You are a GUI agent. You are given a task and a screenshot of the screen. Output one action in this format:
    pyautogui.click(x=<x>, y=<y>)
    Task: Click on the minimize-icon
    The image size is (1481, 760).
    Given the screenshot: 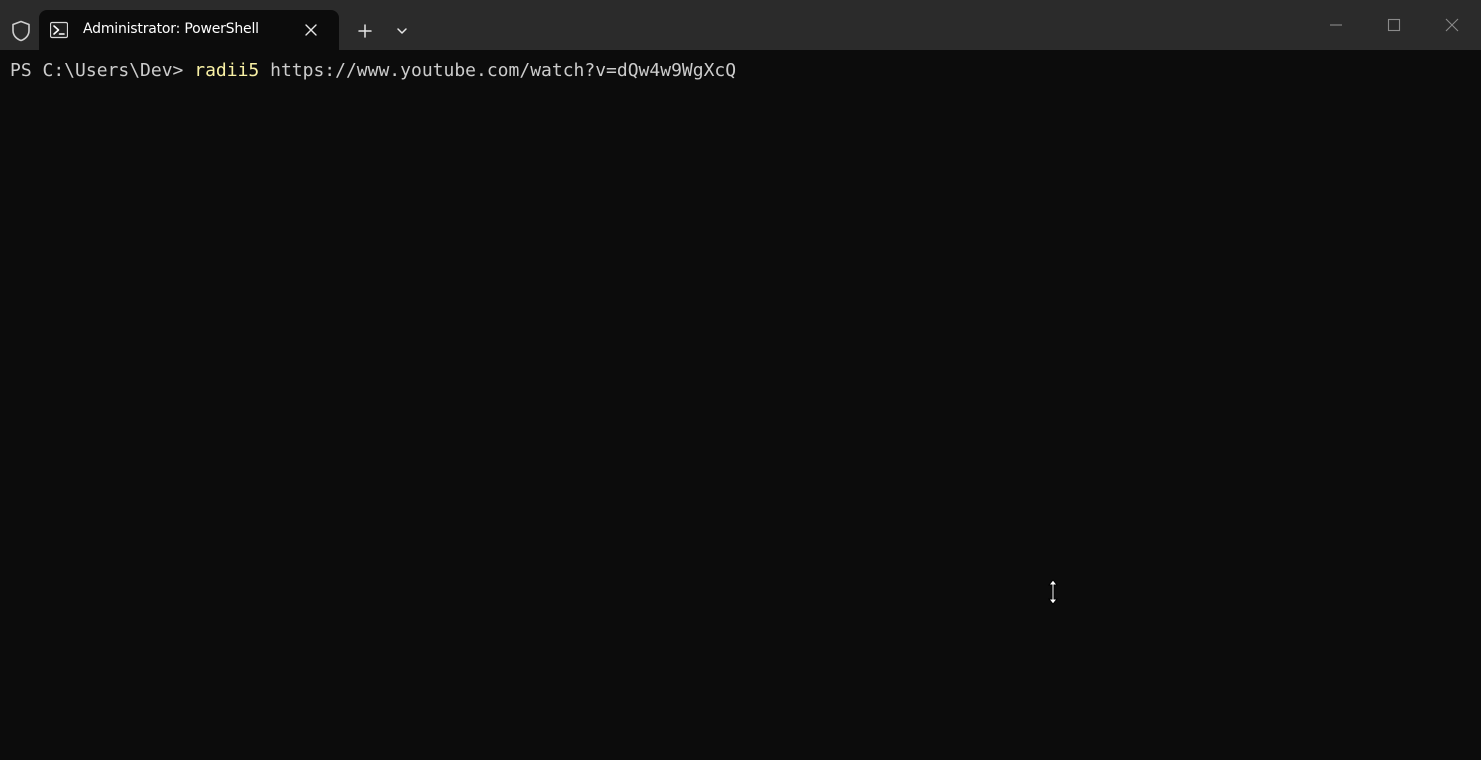 What is the action you would take?
    pyautogui.click(x=1336, y=25)
    